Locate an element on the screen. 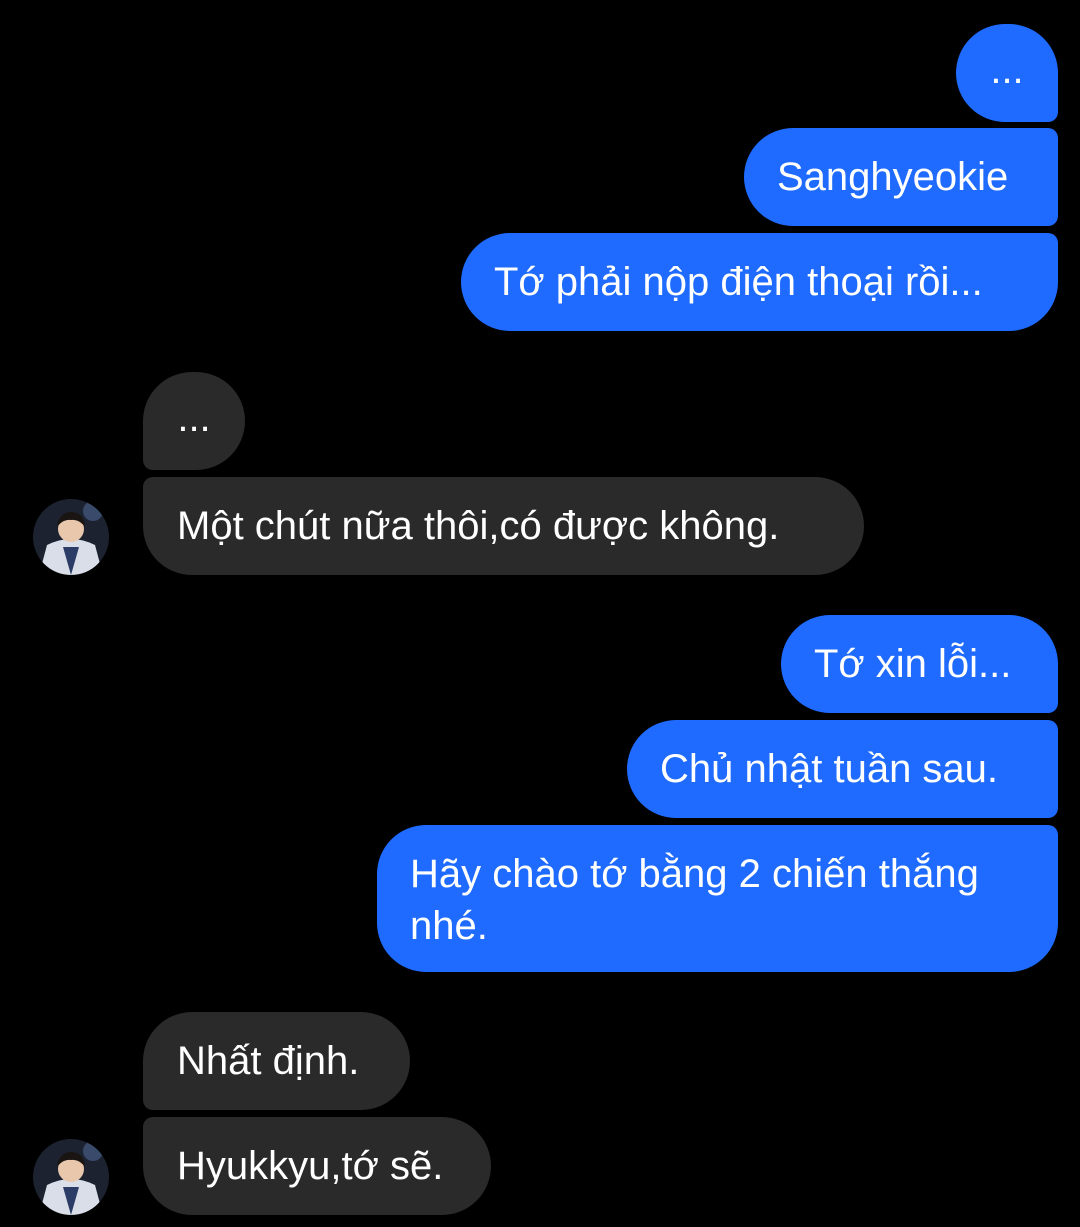  message-bubble-incoming: Nhất định. is located at coordinates (276, 1061).